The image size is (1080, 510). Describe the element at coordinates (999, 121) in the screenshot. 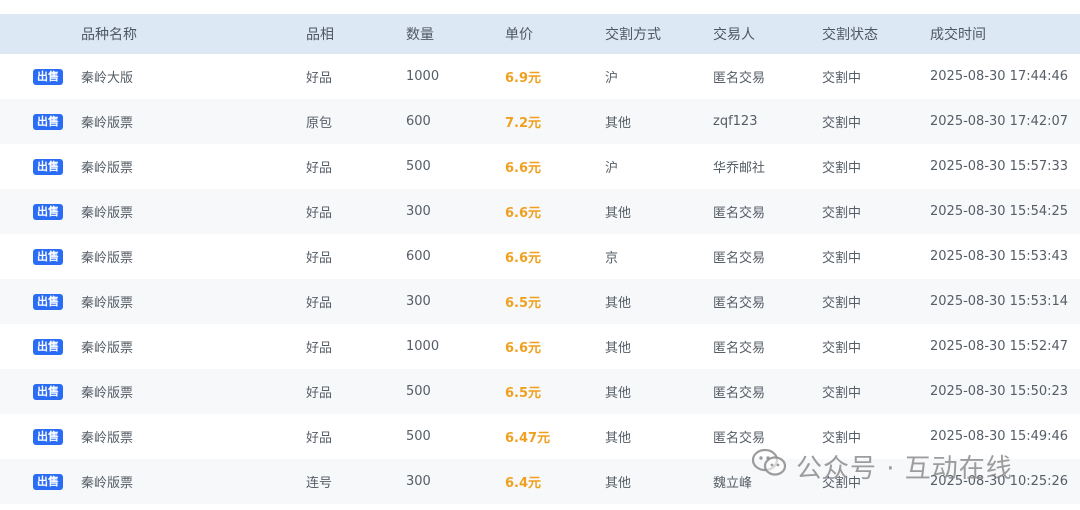

I see `cell-time: 2025-08-30 17:42:07` at that location.